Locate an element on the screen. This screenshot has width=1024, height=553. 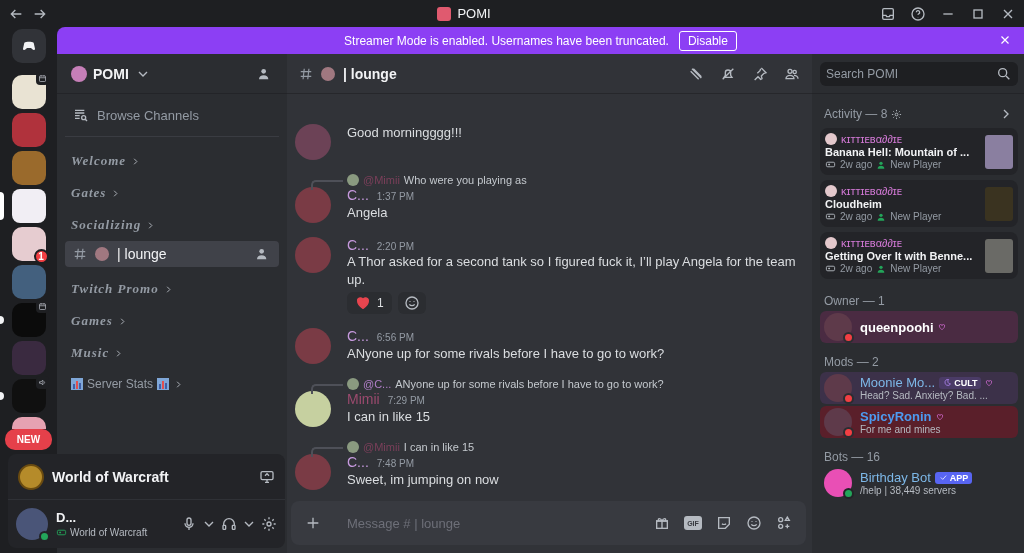
message-text: A Thor asked for a second tank so I figured fuck it, I’ll play Angela for the team up. is located at coordinates (571, 270).